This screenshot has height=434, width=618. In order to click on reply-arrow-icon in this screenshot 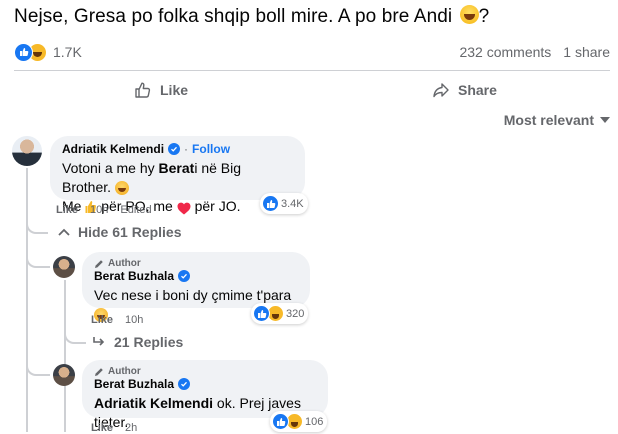, I will do `click(99, 341)`.